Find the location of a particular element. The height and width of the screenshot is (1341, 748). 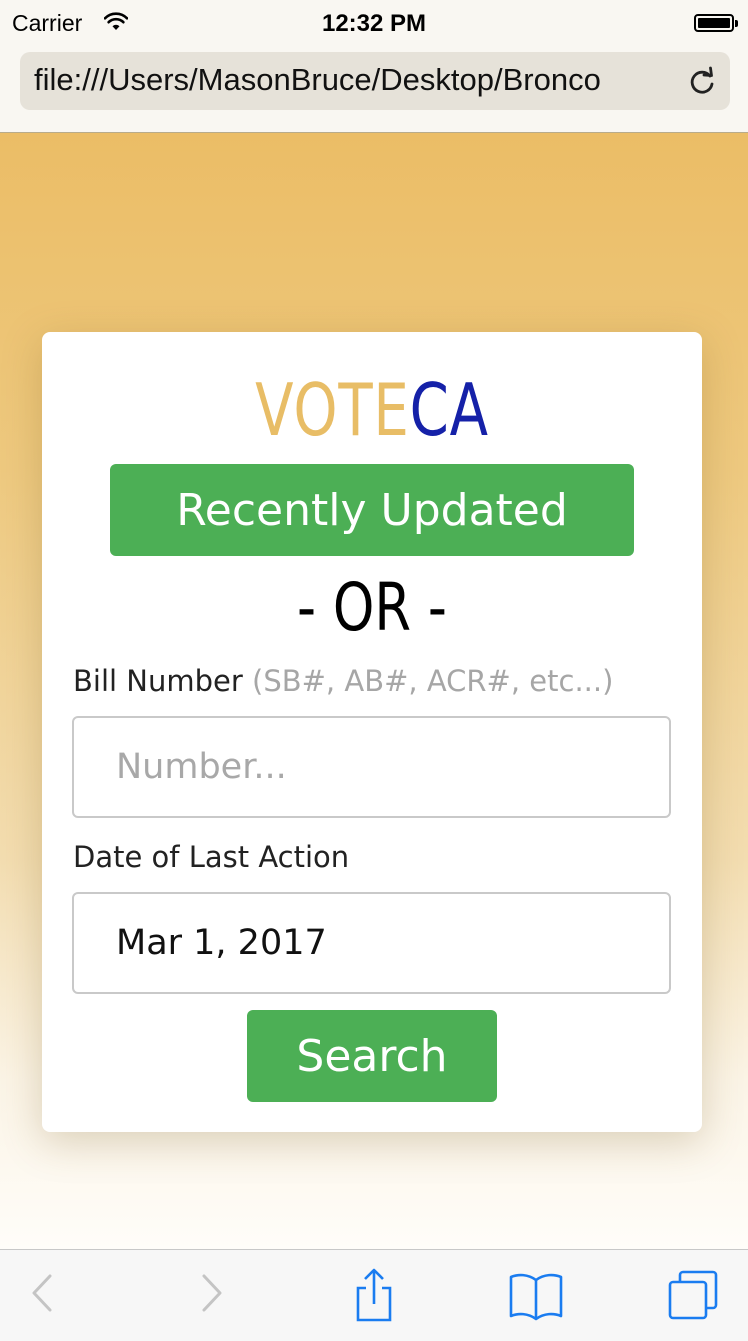

voteca-logo: VOTECA is located at coordinates (372, 410).